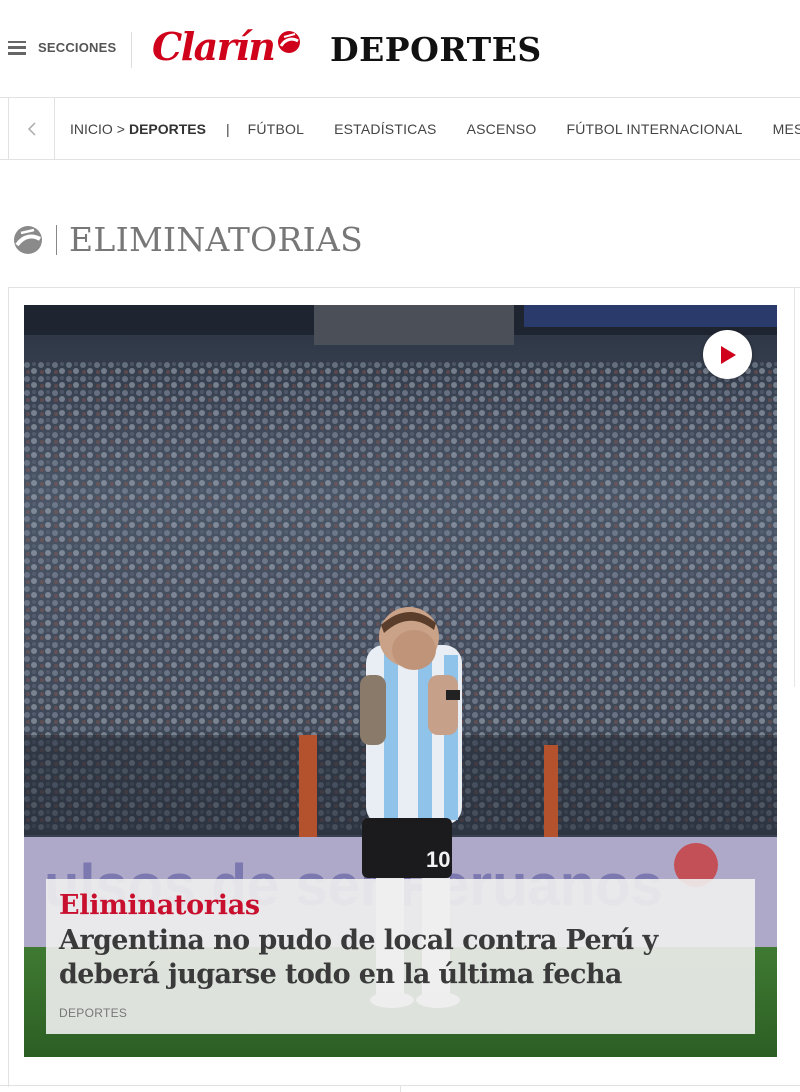 This screenshot has height=1092, width=800. I want to click on nav-link-futbol: FÚTBOL, so click(276, 129).